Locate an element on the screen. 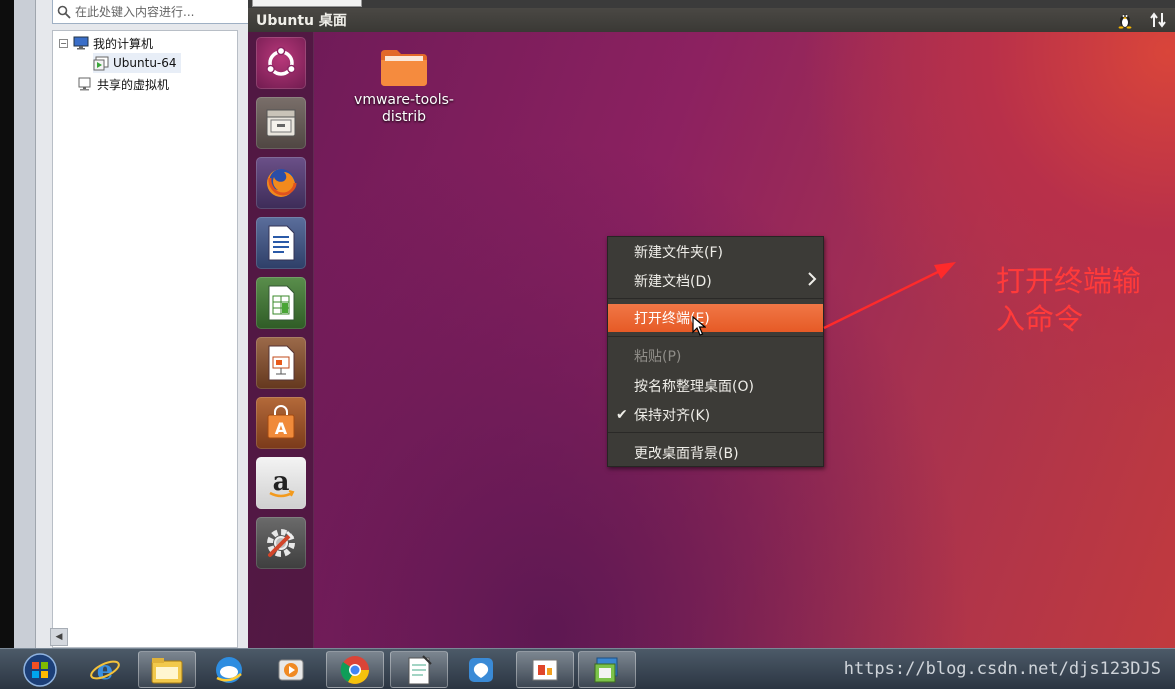  menu-item-open-terminal: 打开终端(E) is located at coordinates (715, 320).